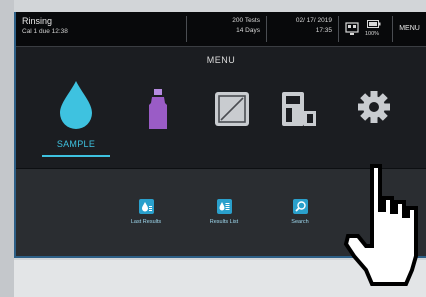 This screenshot has height=297, width=426. What do you see at coordinates (158, 109) in the screenshot?
I see `reagent-vial-icon` at bounding box center [158, 109].